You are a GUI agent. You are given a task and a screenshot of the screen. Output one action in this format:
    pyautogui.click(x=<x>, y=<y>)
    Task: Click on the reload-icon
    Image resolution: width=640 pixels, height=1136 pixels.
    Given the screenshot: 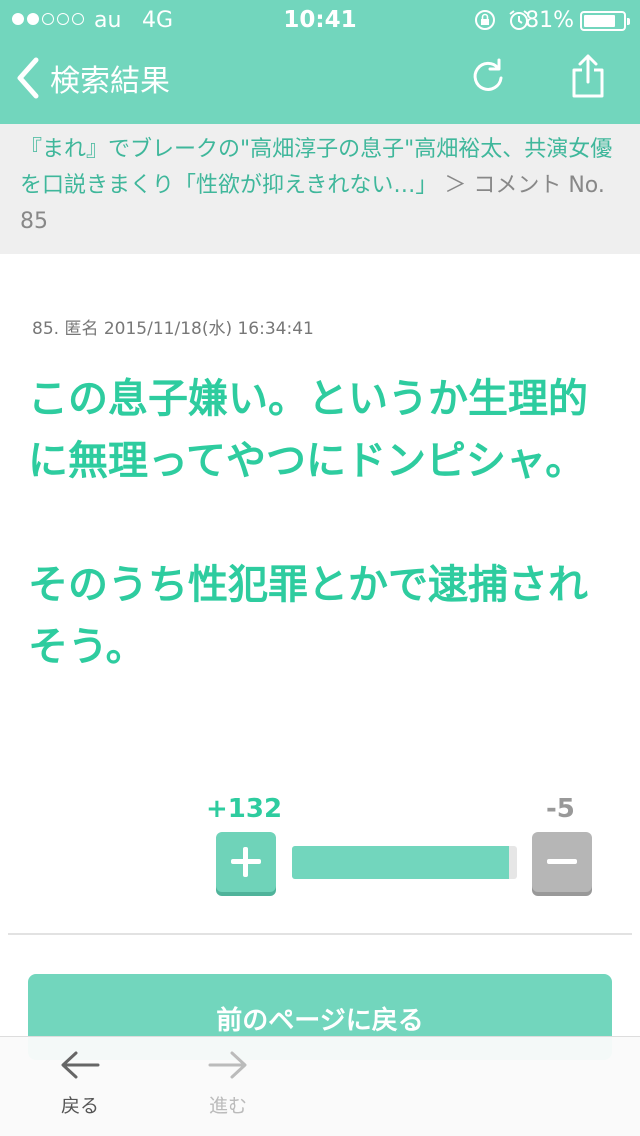 What is the action you would take?
    pyautogui.click(x=488, y=74)
    